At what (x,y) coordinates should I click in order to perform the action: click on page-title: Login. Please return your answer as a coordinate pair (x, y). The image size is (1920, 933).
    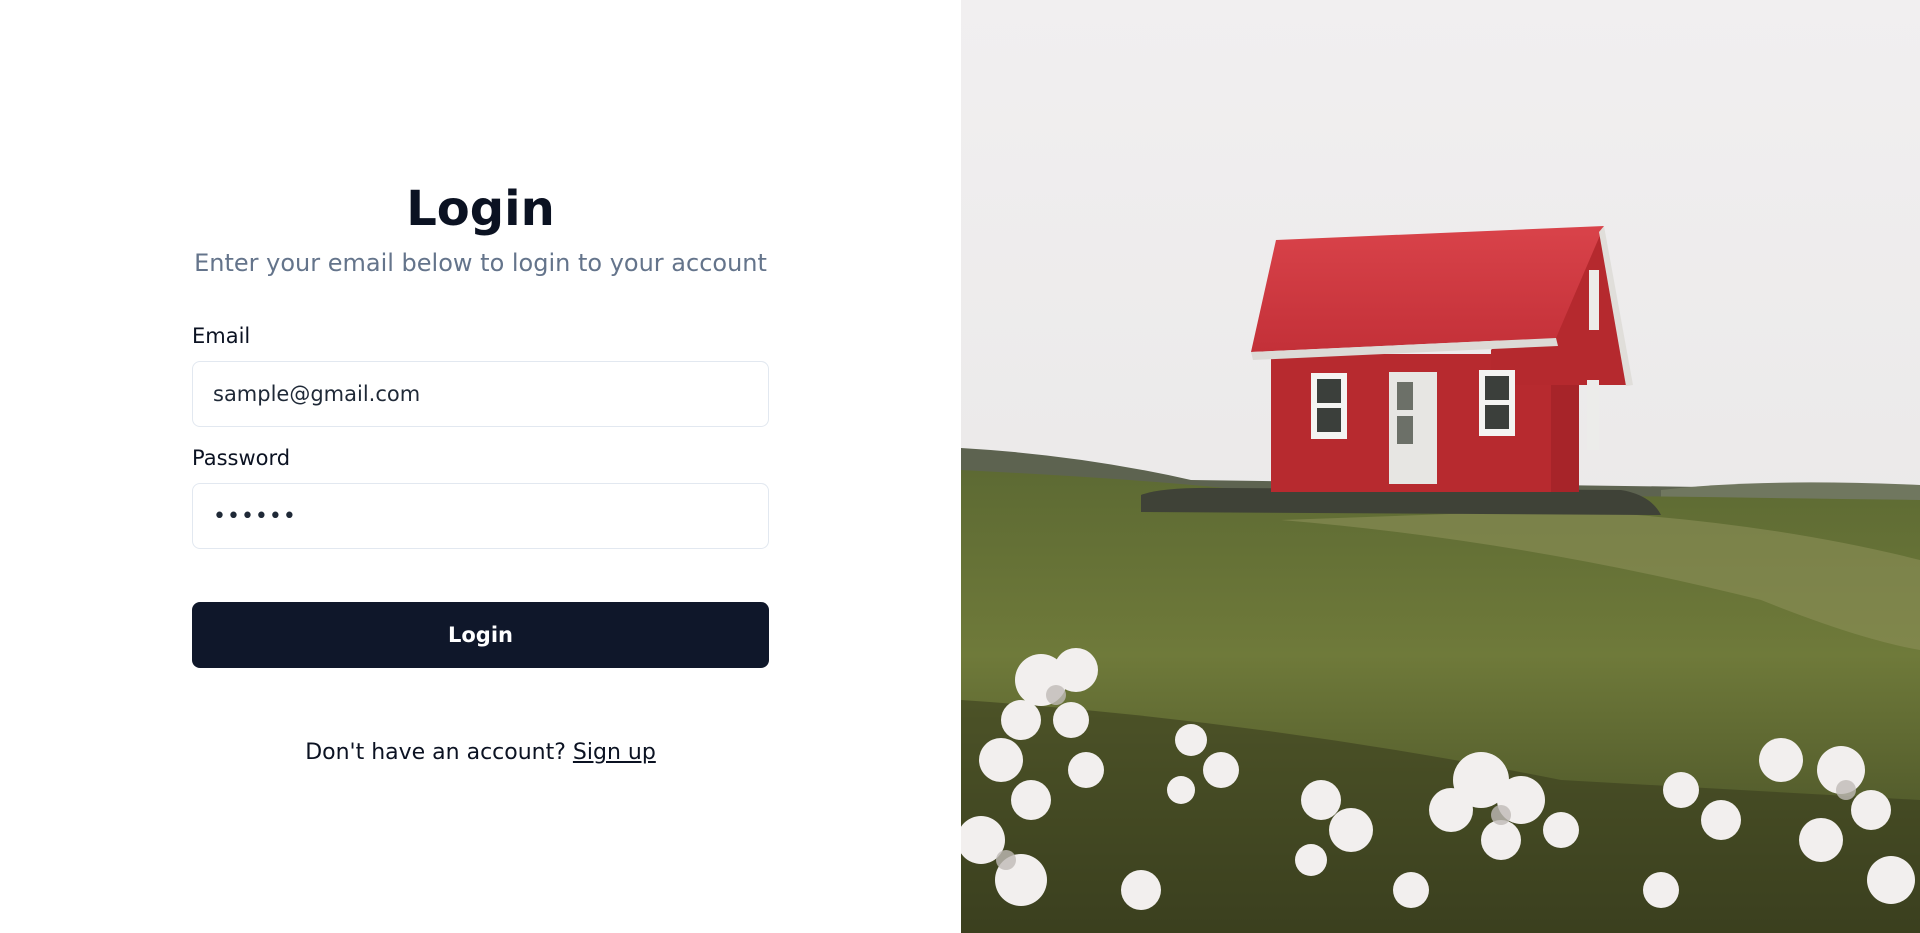
    Looking at the image, I should click on (480, 209).